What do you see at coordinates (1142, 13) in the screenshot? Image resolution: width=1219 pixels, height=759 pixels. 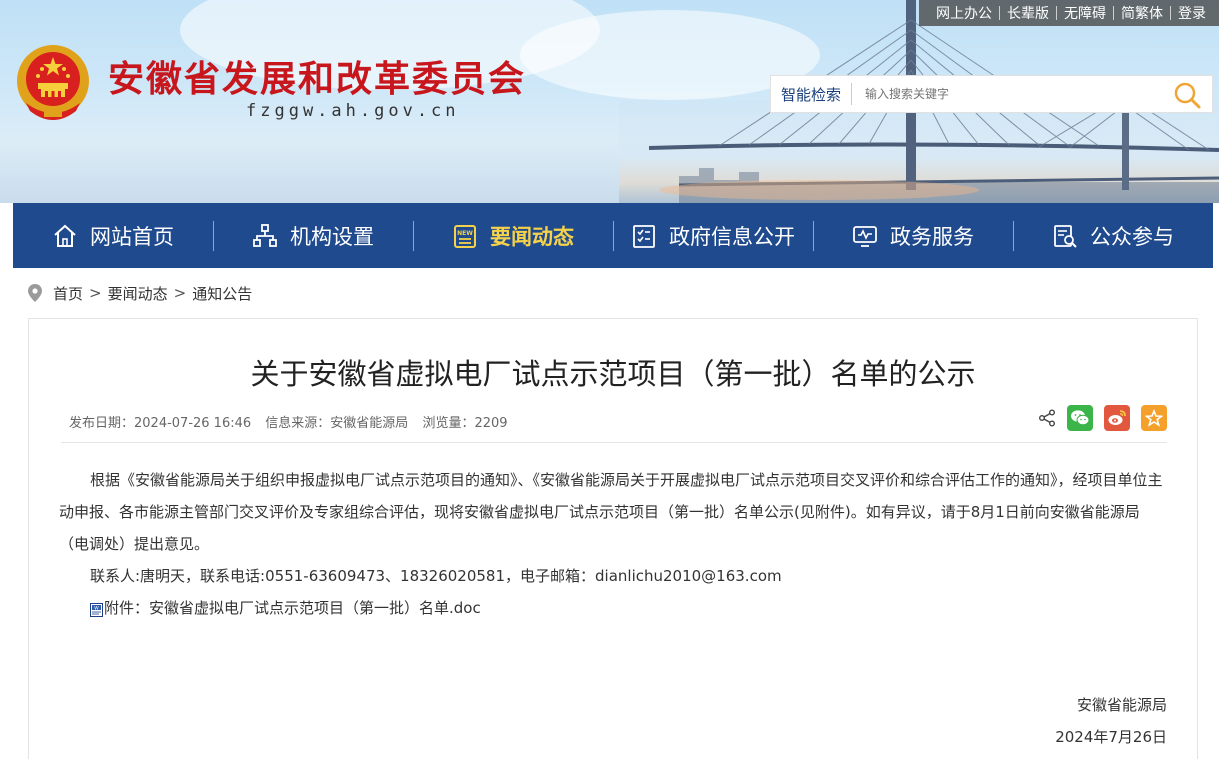 I see `topbar-link-simplified-traditional: 简繁体` at bounding box center [1142, 13].